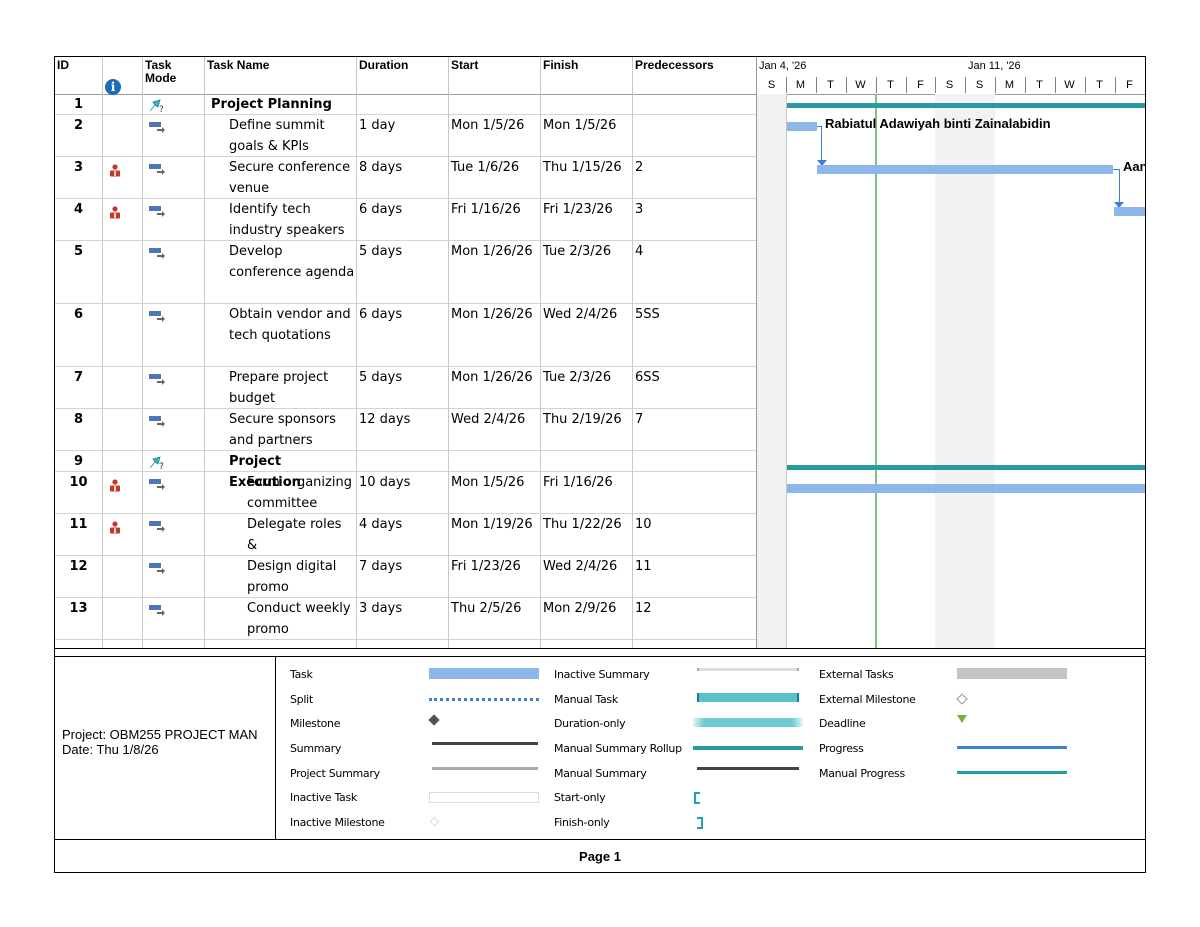 Image resolution: width=1200 pixels, height=927 pixels. I want to click on summary-bar-project-execution, so click(966, 467).